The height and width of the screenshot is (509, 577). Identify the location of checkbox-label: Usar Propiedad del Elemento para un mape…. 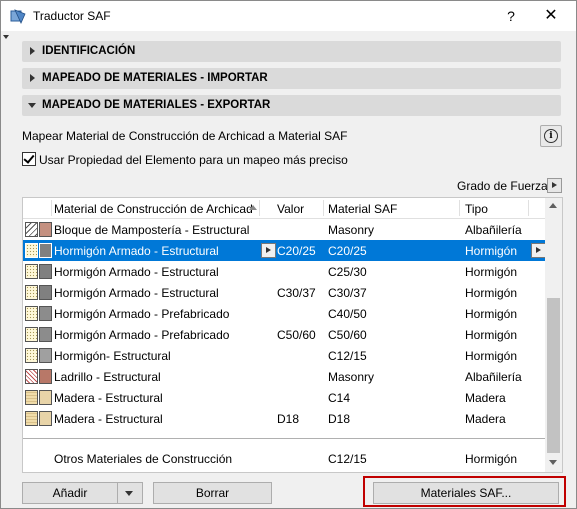
(193, 160).